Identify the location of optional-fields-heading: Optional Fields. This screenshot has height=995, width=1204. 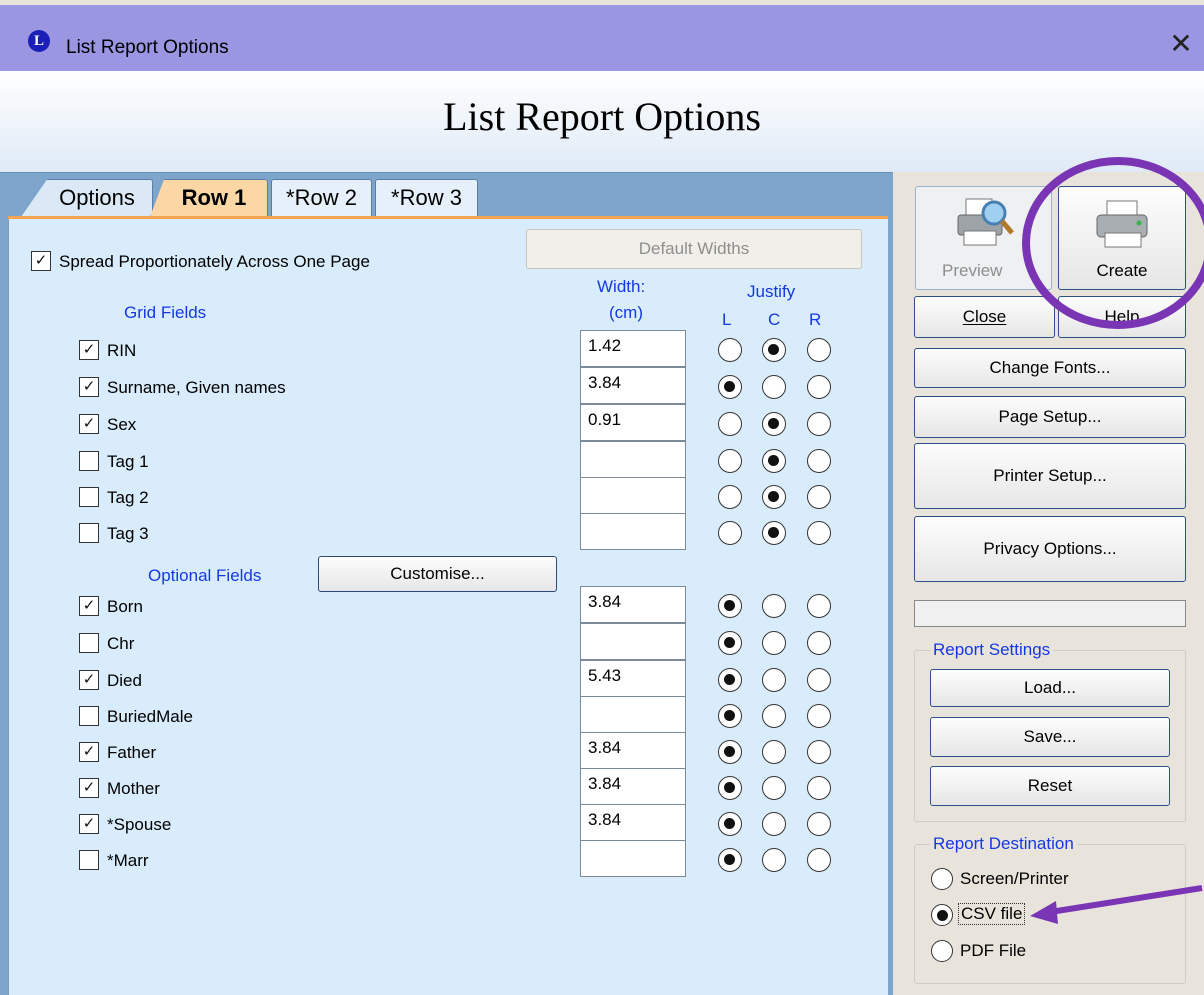
(205, 575).